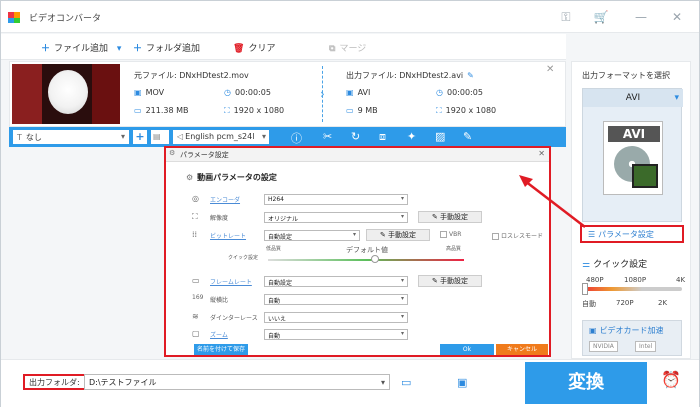  I want to click on aspect-ratio-icon: 169, so click(198, 297).